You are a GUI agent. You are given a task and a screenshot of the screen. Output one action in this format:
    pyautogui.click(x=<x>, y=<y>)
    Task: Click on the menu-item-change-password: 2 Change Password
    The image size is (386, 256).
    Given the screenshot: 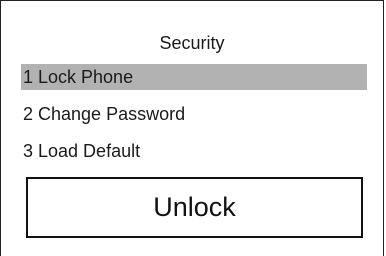 What is the action you would take?
    pyautogui.click(x=194, y=114)
    